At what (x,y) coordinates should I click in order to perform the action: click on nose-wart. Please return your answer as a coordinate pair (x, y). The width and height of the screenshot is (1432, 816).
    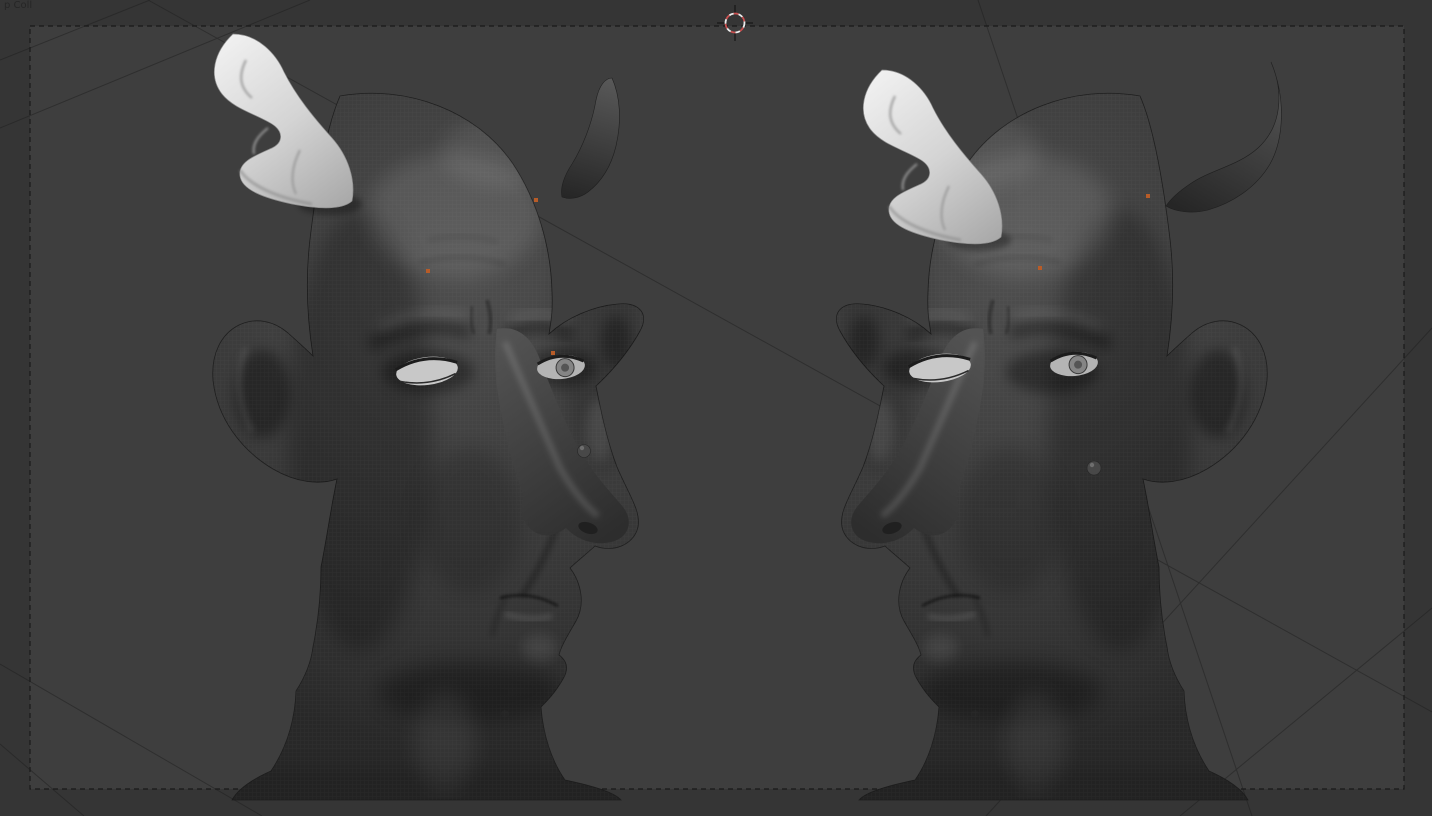
    Looking at the image, I should click on (584, 451).